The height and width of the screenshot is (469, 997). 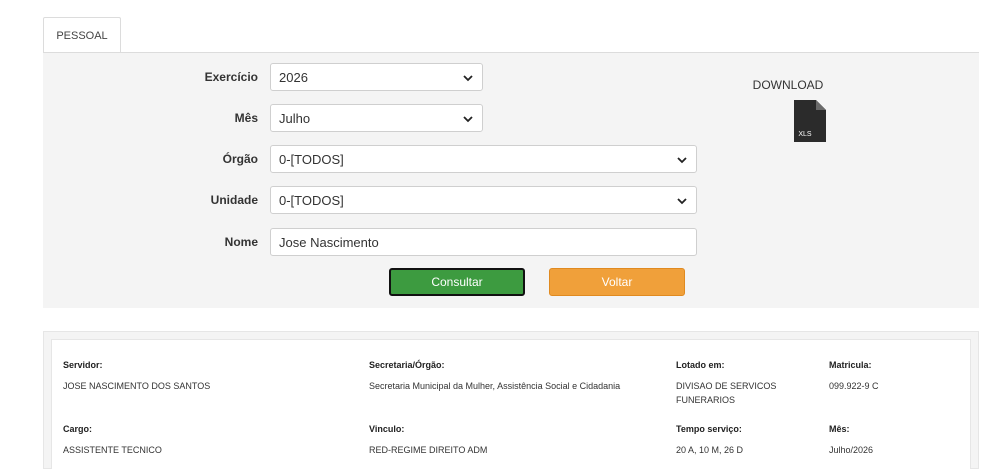 I want to click on xls-icon-text: XLS, so click(x=805, y=134).